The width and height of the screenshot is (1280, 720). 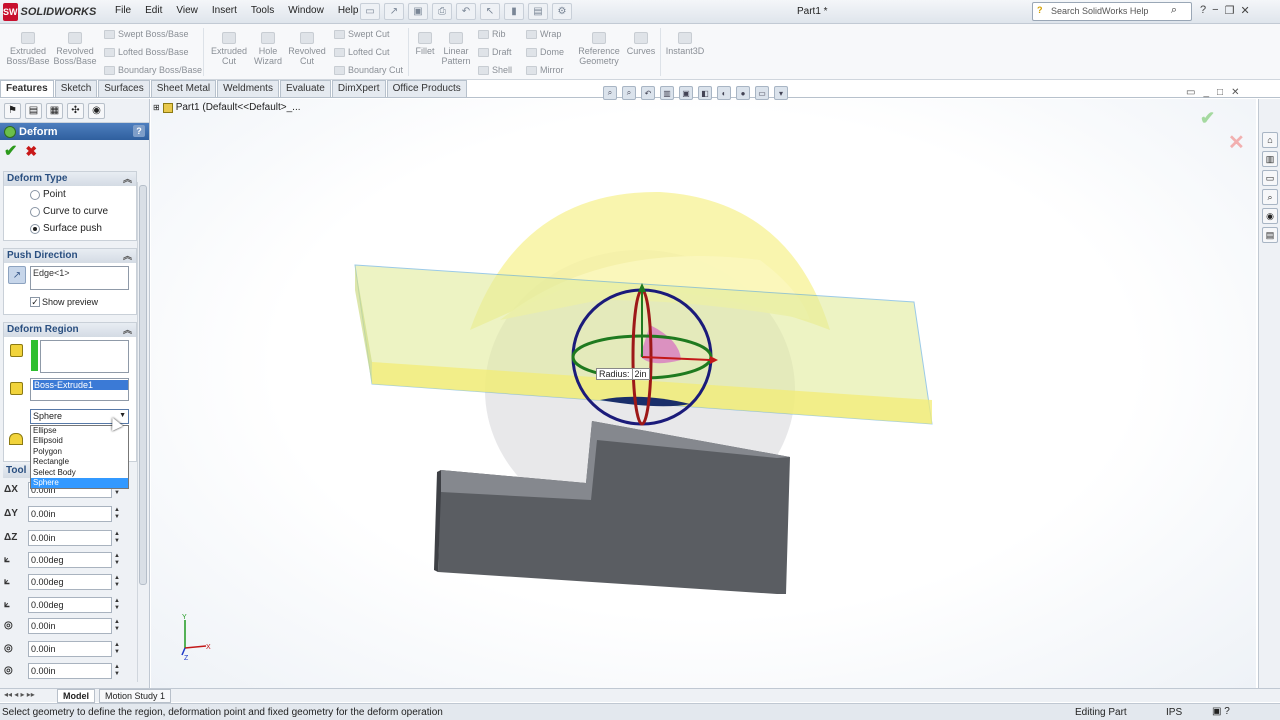 I want to click on hide-show-items-icon: ◐, so click(x=724, y=93).